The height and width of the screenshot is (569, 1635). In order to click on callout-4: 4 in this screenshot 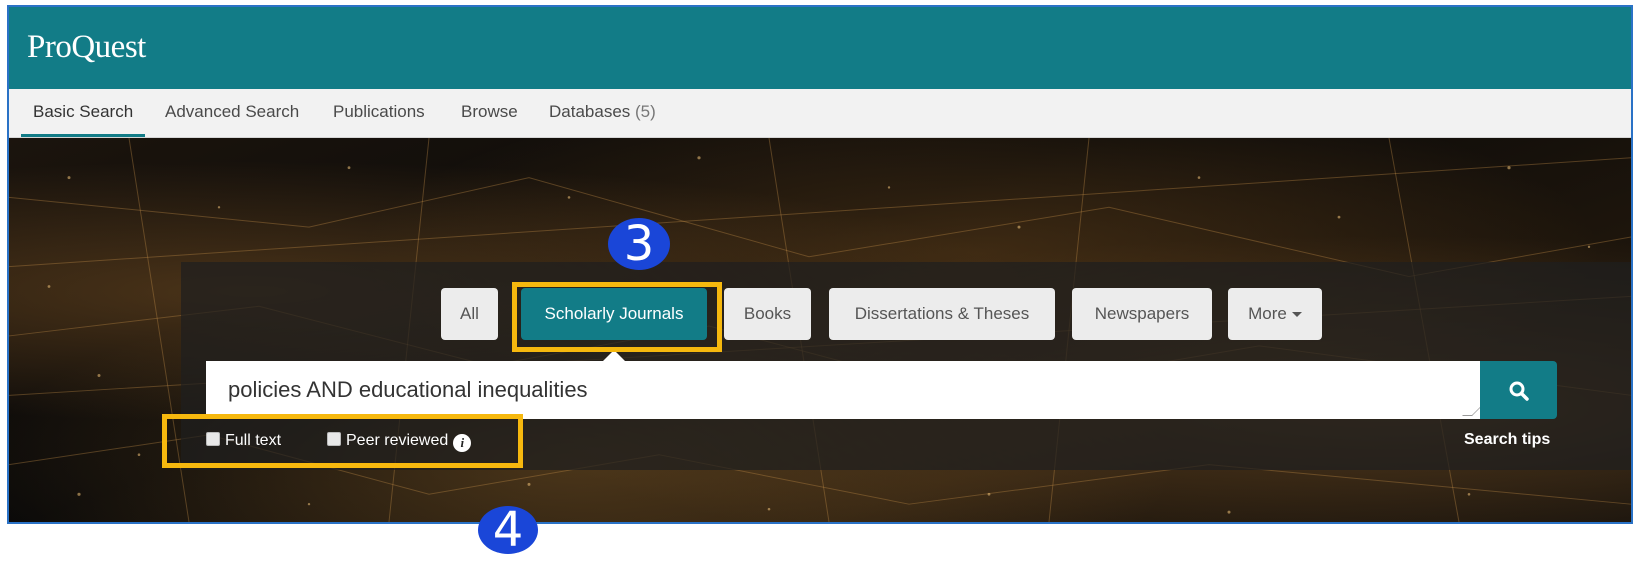, I will do `click(508, 530)`.